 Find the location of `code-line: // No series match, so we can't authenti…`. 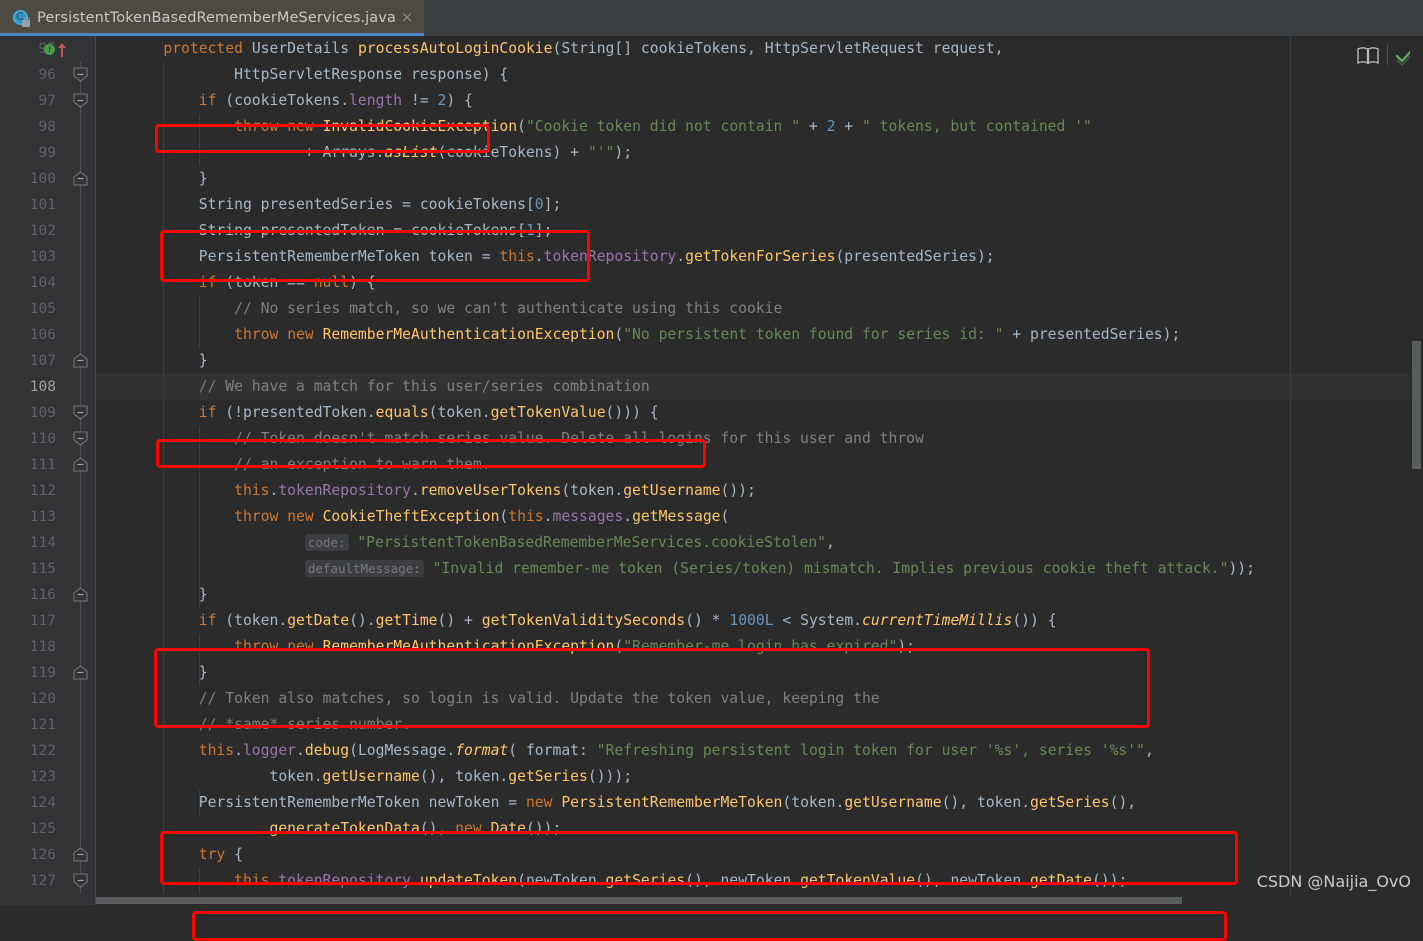

code-line: // No series match, so we can't authenti… is located at coordinates (759, 309).